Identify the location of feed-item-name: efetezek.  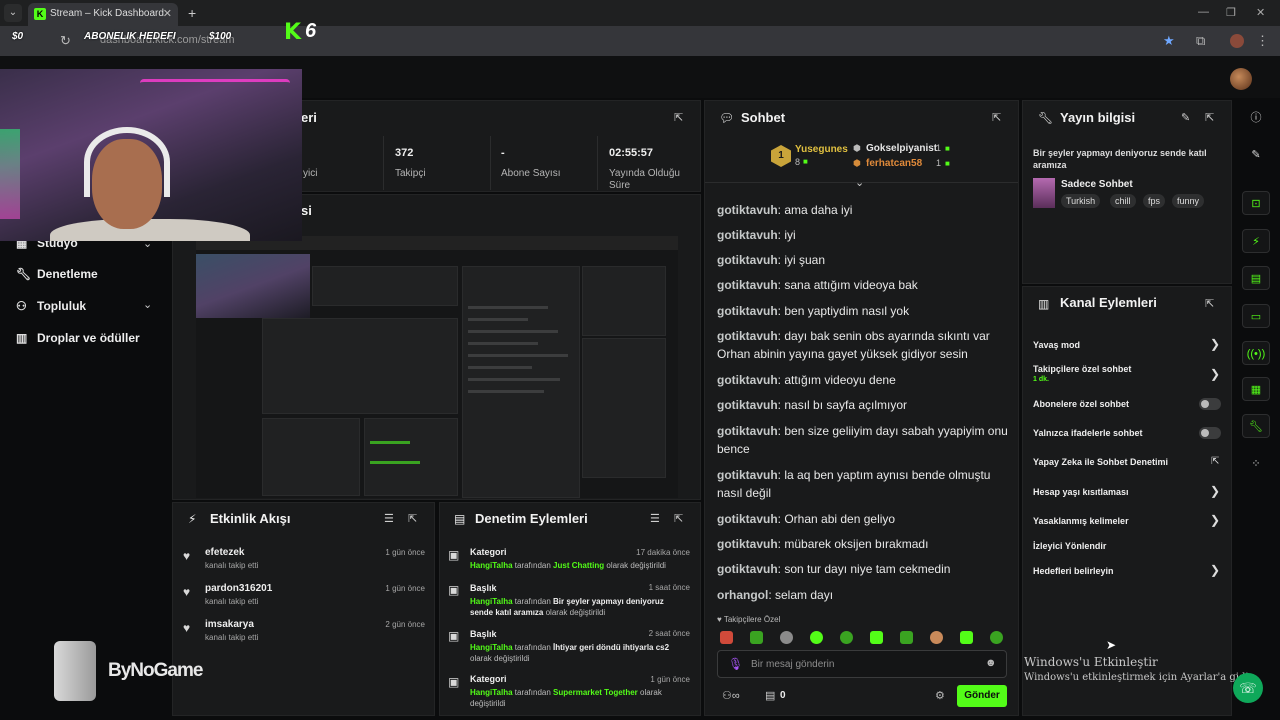
(224, 552).